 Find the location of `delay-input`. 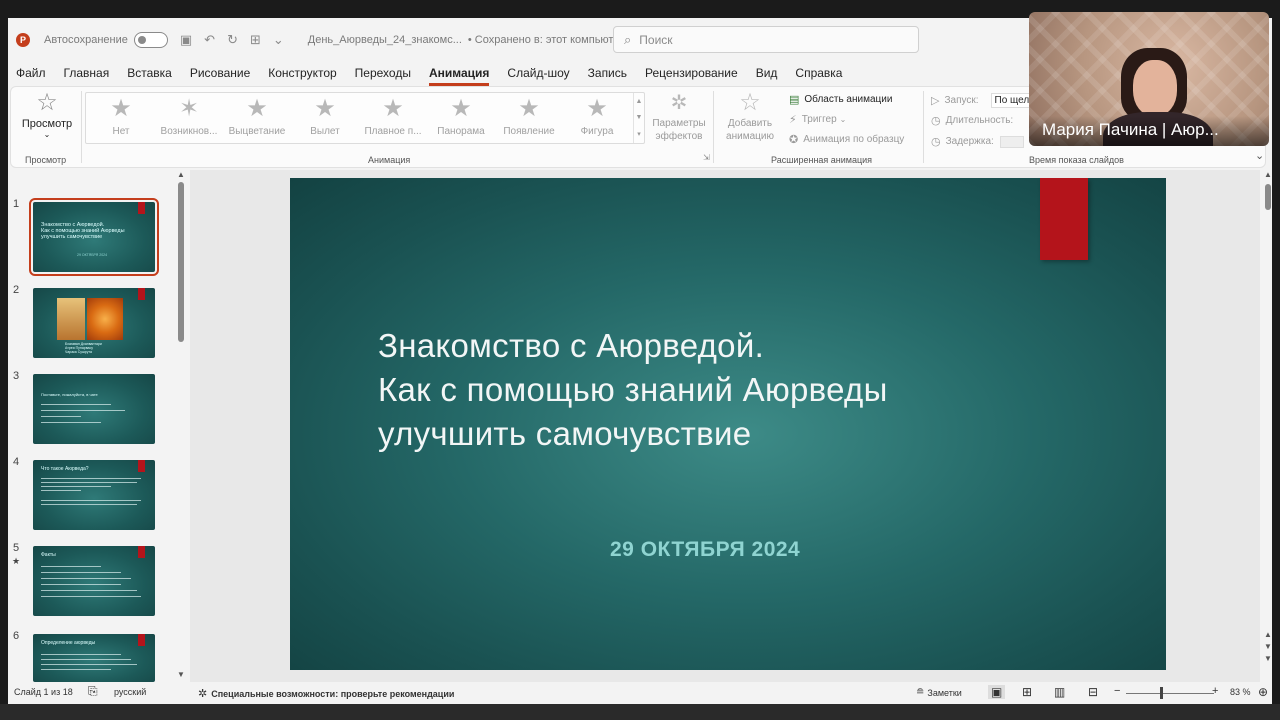

delay-input is located at coordinates (1011, 141).